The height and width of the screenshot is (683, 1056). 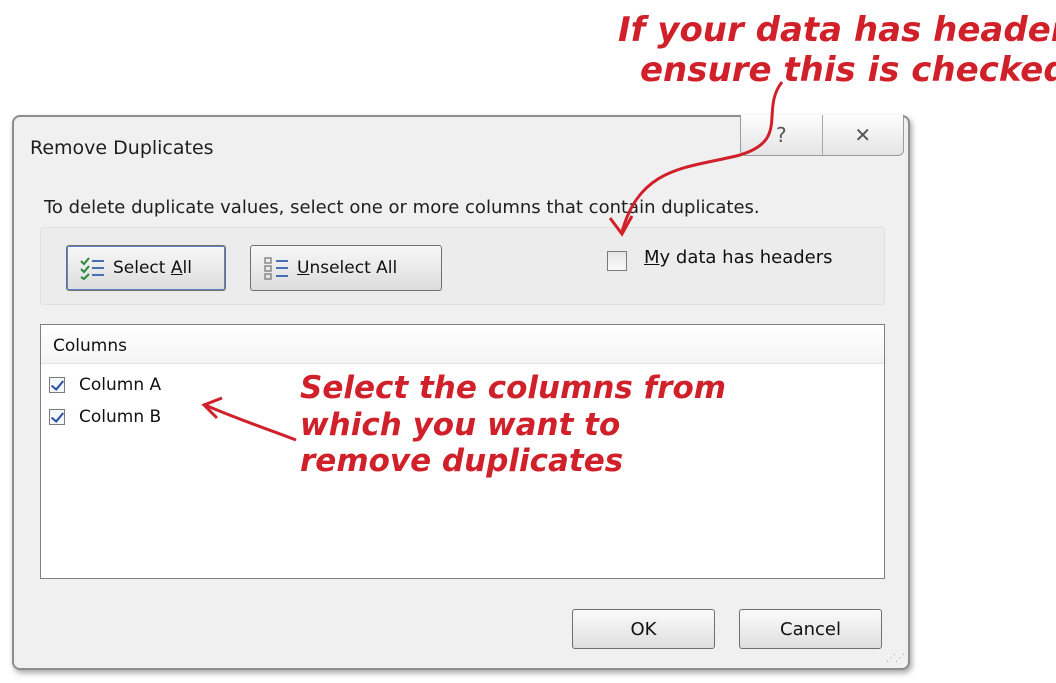 I want to click on headers-arrow, so click(x=702, y=157).